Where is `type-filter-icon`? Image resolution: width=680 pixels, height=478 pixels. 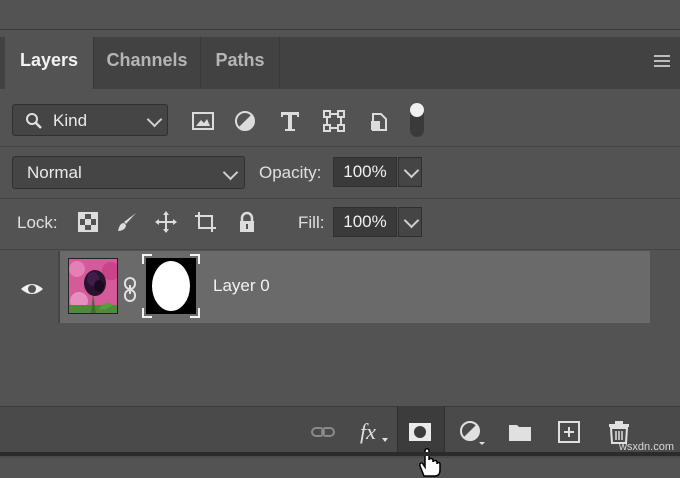
type-filter-icon is located at coordinates (290, 121).